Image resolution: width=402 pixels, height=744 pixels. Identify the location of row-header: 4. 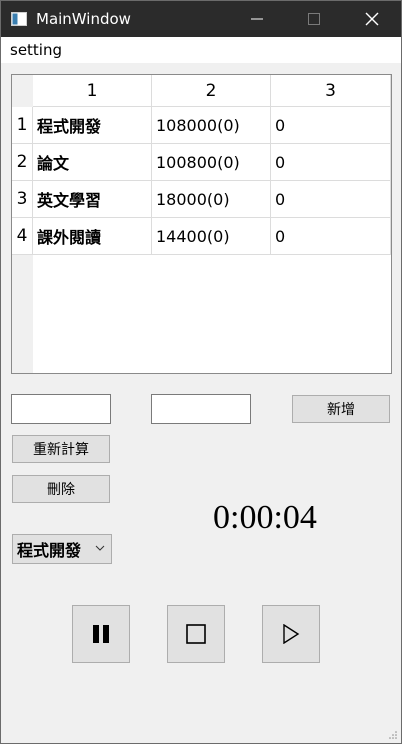
(22, 236).